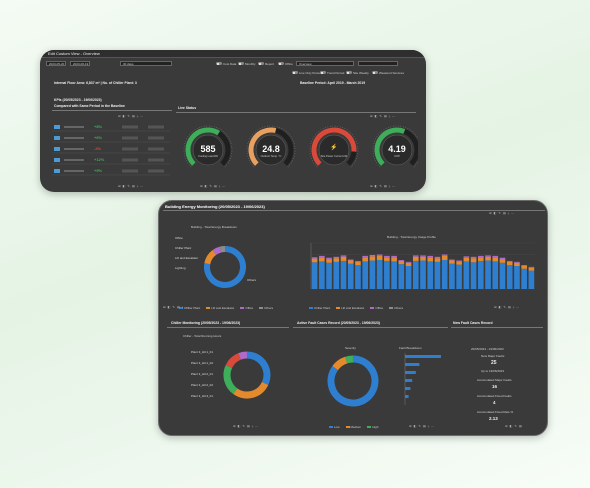 Image resolution: width=590 pixels, height=488 pixels. I want to click on building-toolbar-icons: ⊞ ◧ ✎ ▤ ⤓ ⋯, so click(502, 213).